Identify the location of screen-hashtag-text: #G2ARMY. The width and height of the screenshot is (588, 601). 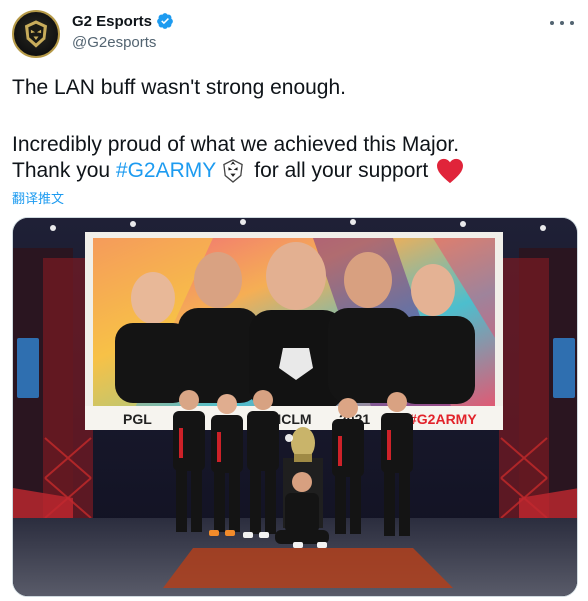
(443, 419).